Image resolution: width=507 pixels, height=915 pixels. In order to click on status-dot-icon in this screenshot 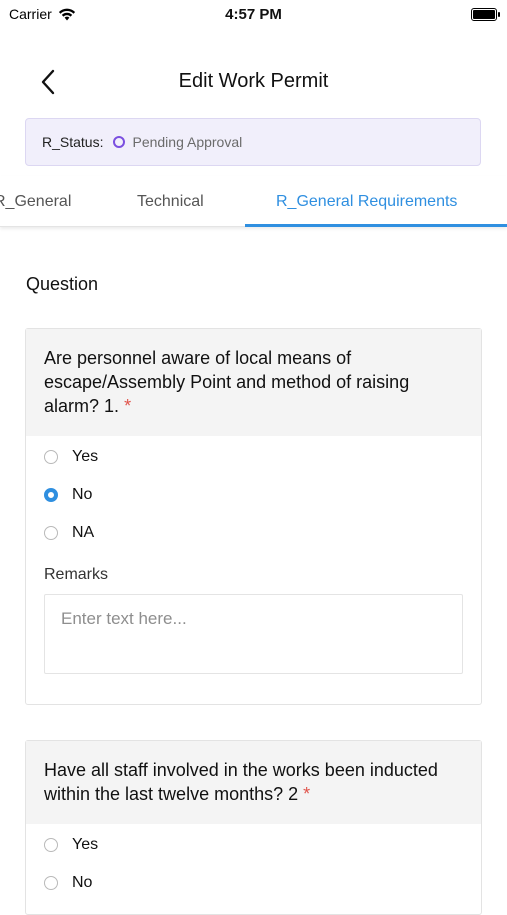, I will do `click(119, 142)`.